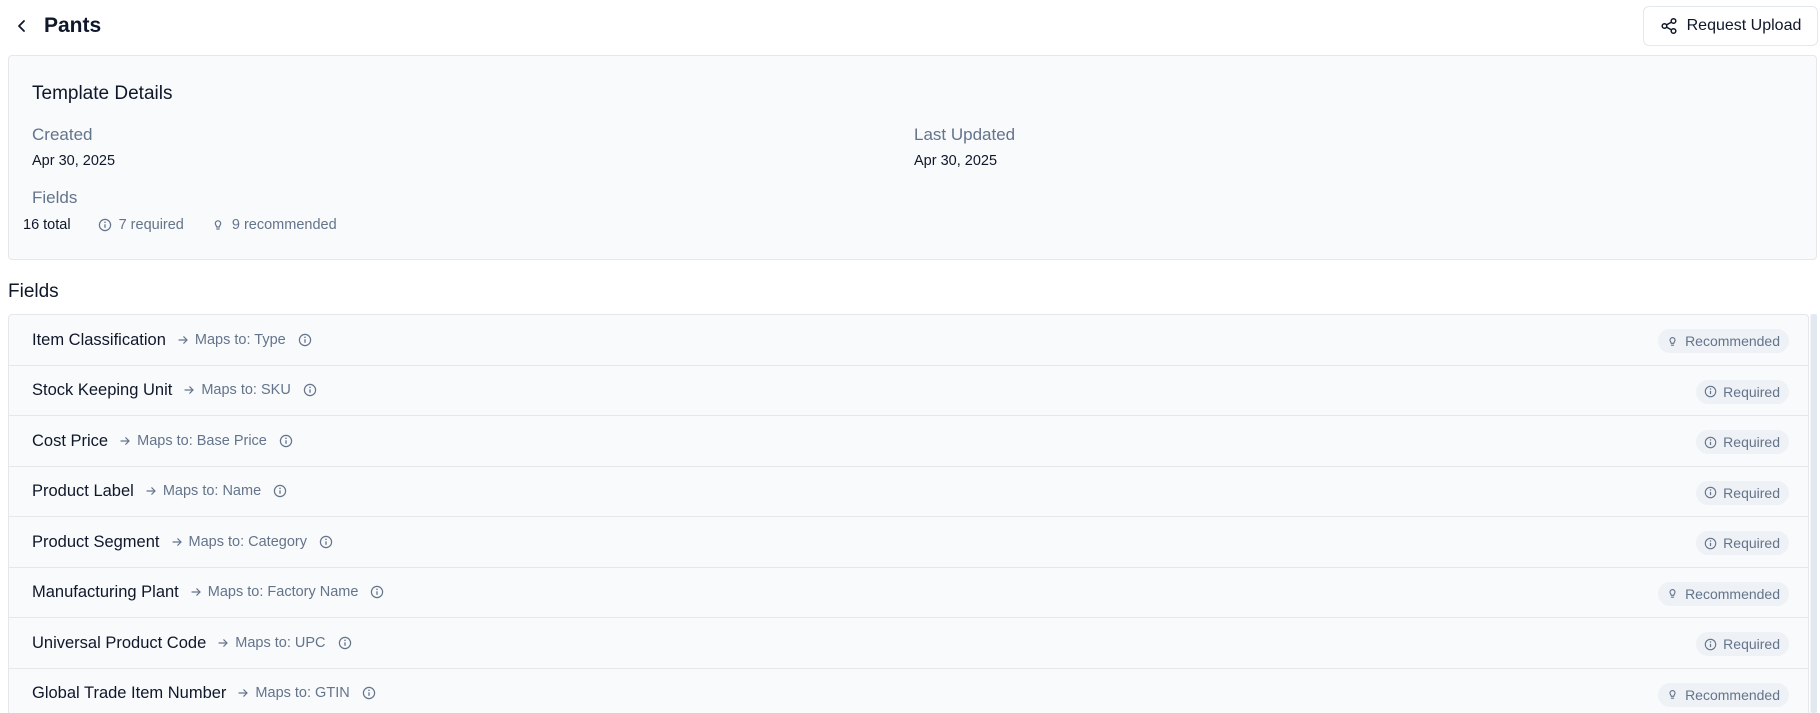 Image resolution: width=1820 pixels, height=713 pixels. Describe the element at coordinates (956, 161) in the screenshot. I see `last-updated-value: Apr 30, 2025` at that location.